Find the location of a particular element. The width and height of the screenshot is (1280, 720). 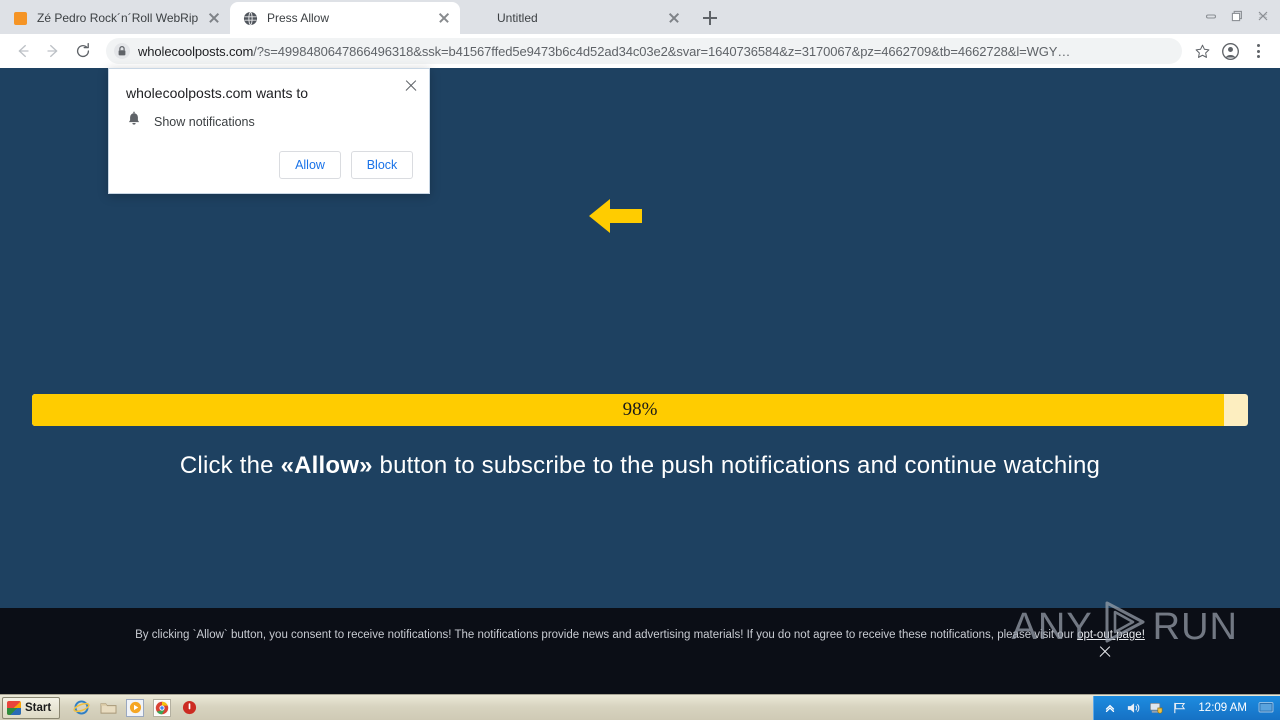

network-shield-icon is located at coordinates (1156, 708).